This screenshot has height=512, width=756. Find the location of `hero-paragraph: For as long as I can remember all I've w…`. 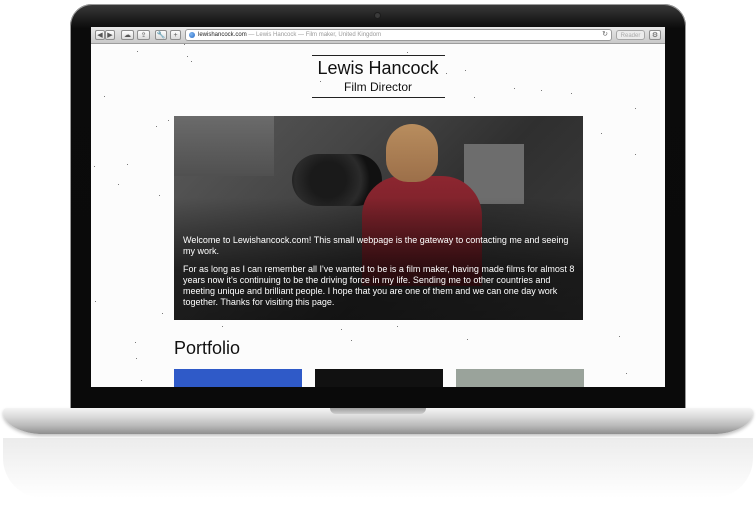

hero-paragraph: For as long as I can remember all I've w… is located at coordinates (379, 285).